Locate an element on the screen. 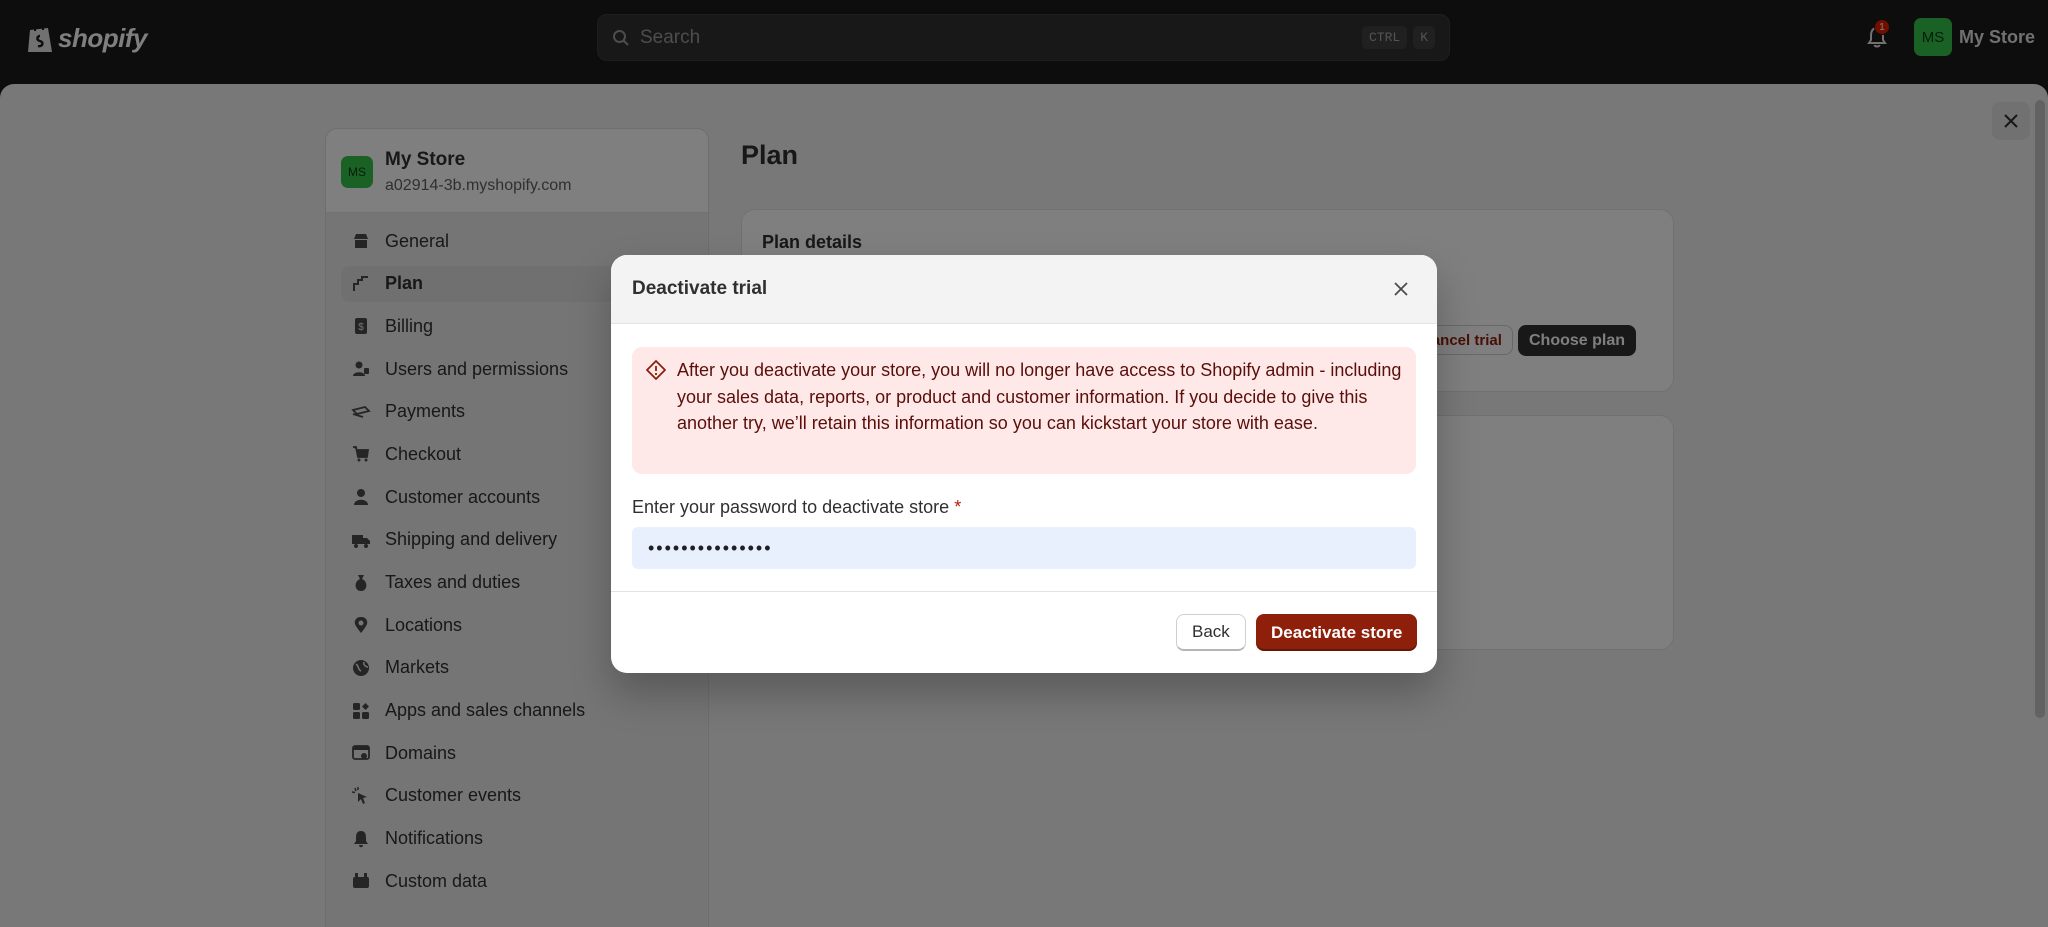  password-field: ••••••••••••••• is located at coordinates (1024, 548).